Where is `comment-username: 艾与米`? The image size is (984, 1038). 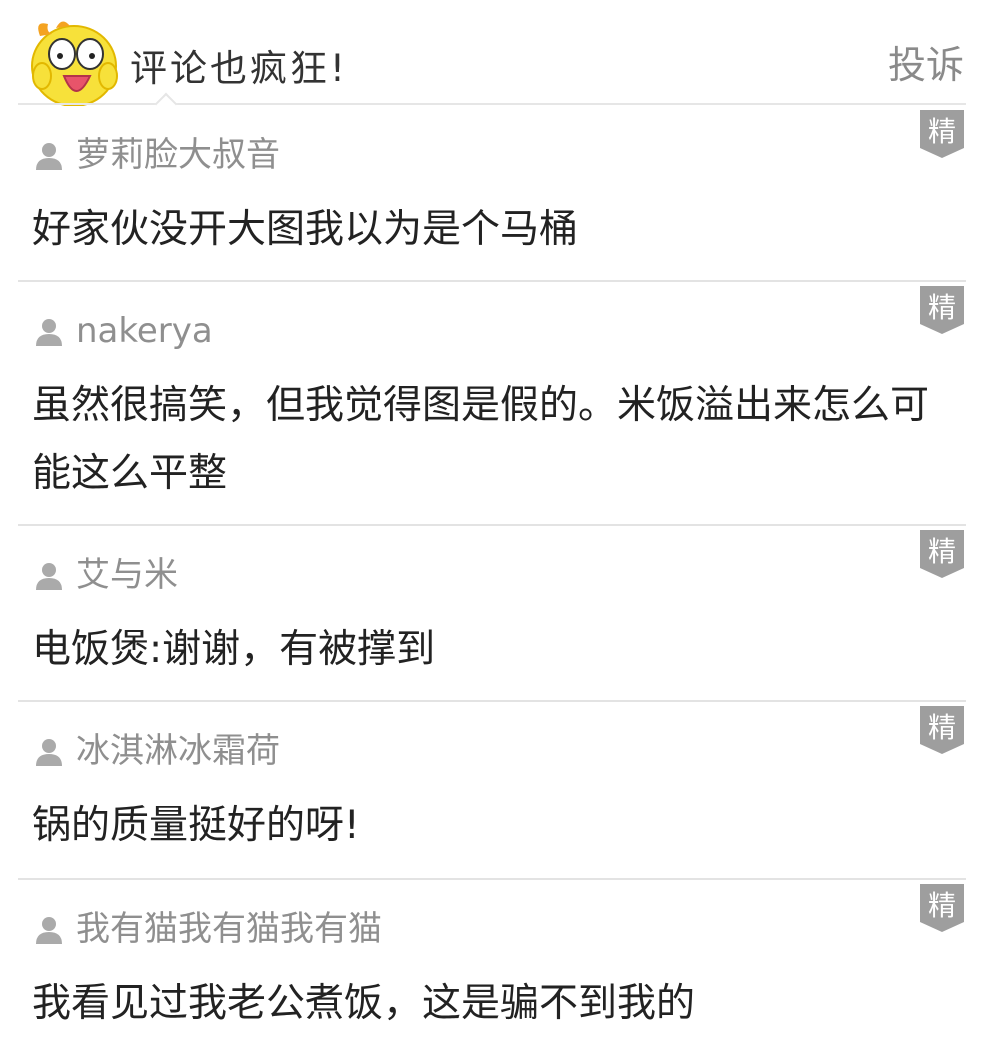 comment-username: 艾与米 is located at coordinates (127, 575).